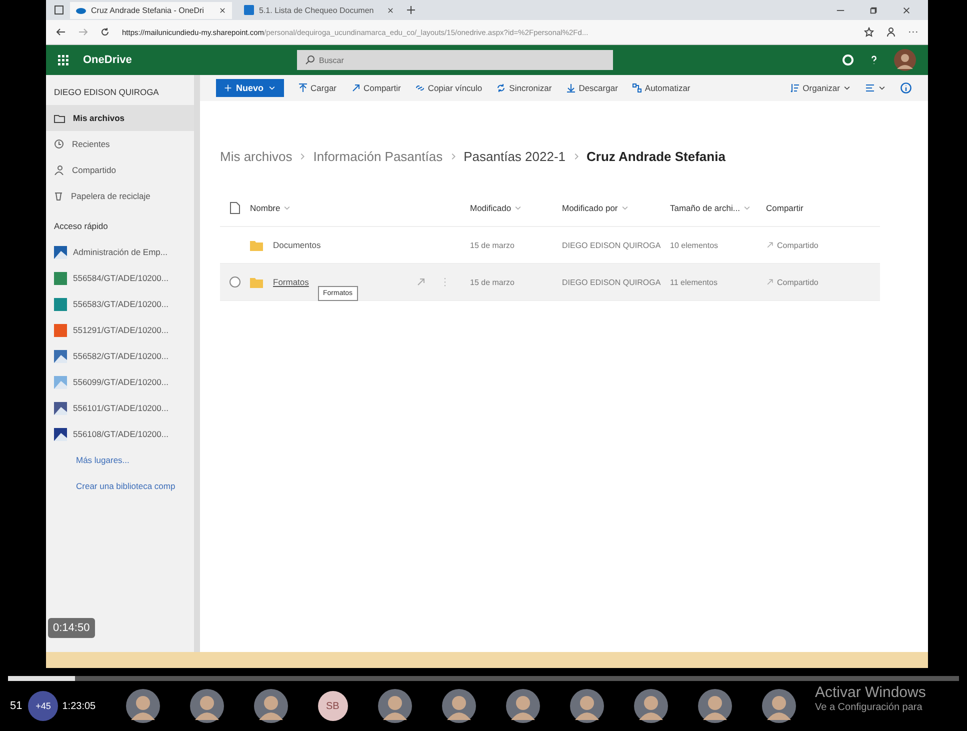  Describe the element at coordinates (869, 707) in the screenshot. I see `activation-text: Ve a Configuración para` at that location.